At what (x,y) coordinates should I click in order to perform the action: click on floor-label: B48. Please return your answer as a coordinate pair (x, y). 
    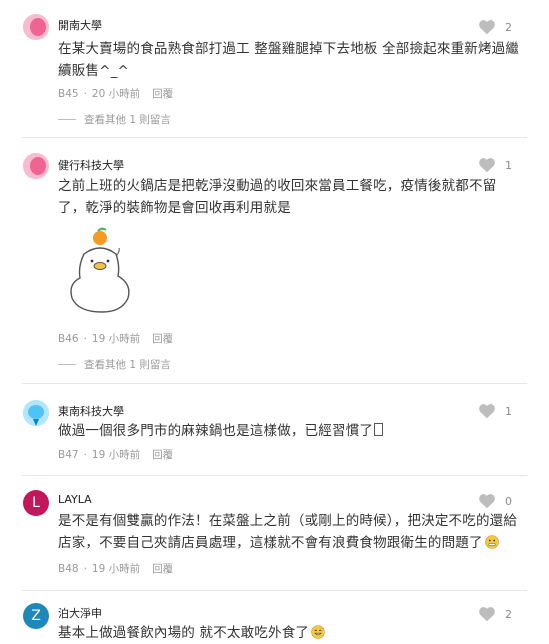
    Looking at the image, I should click on (68, 568).